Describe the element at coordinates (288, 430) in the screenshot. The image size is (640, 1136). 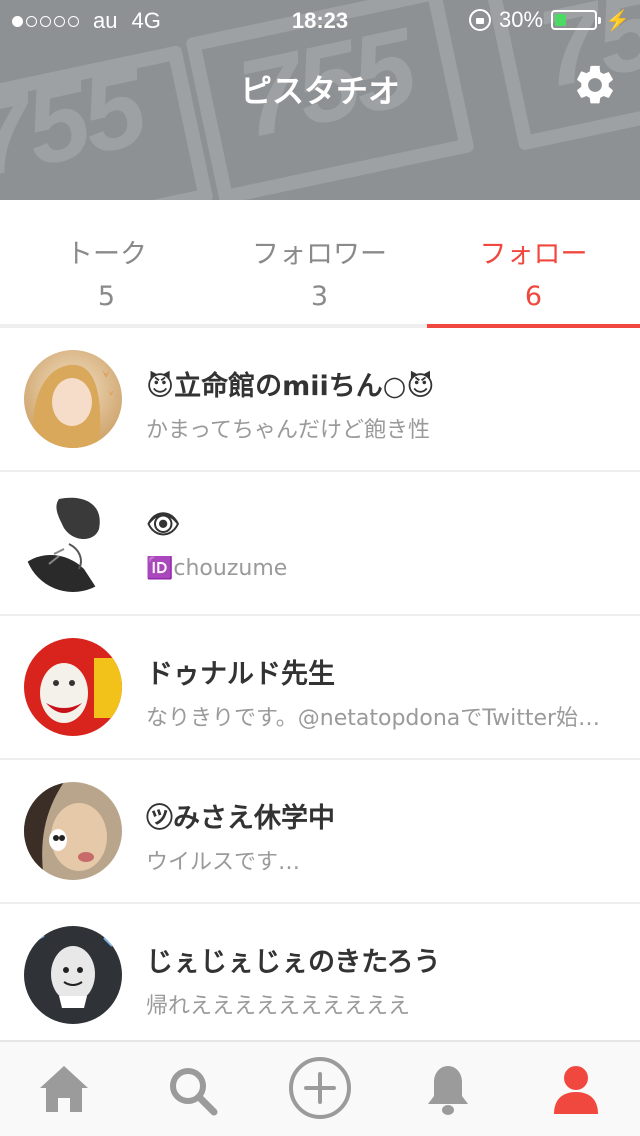
I see `user-description: かまってちゃんだけど飽き性` at that location.